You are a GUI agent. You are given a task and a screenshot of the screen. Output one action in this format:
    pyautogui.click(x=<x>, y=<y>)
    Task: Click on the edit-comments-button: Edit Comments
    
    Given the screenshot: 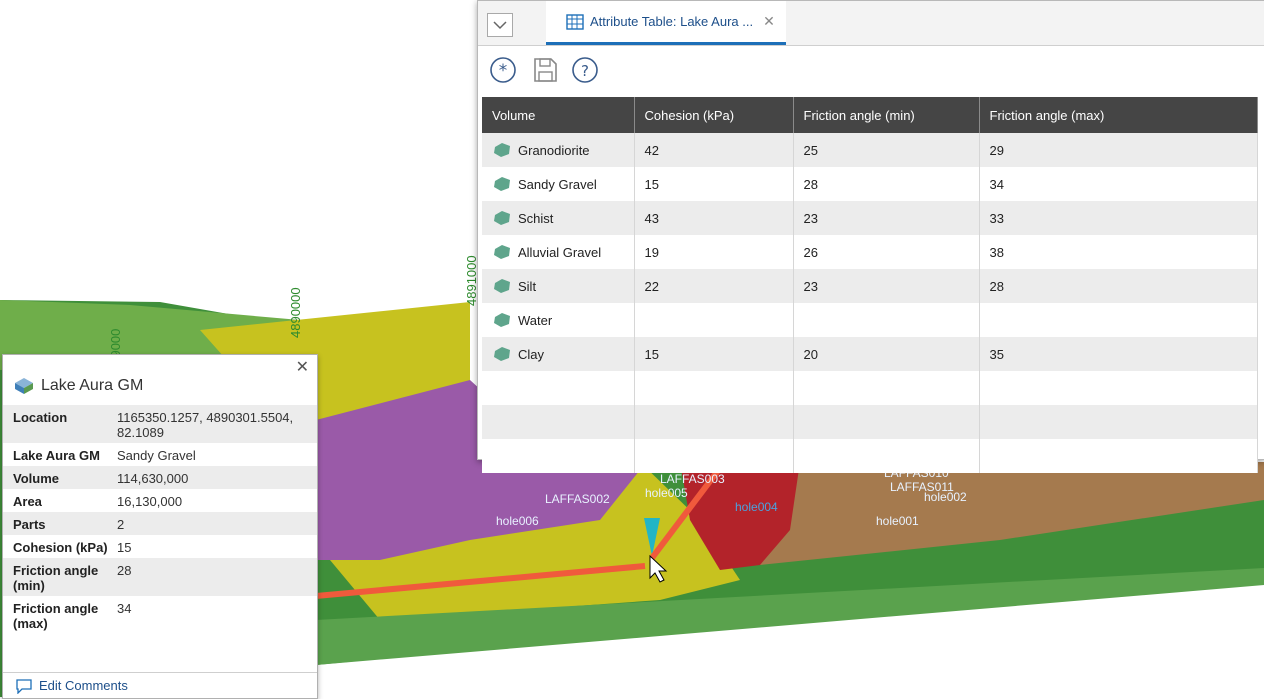 What is the action you would take?
    pyautogui.click(x=160, y=685)
    